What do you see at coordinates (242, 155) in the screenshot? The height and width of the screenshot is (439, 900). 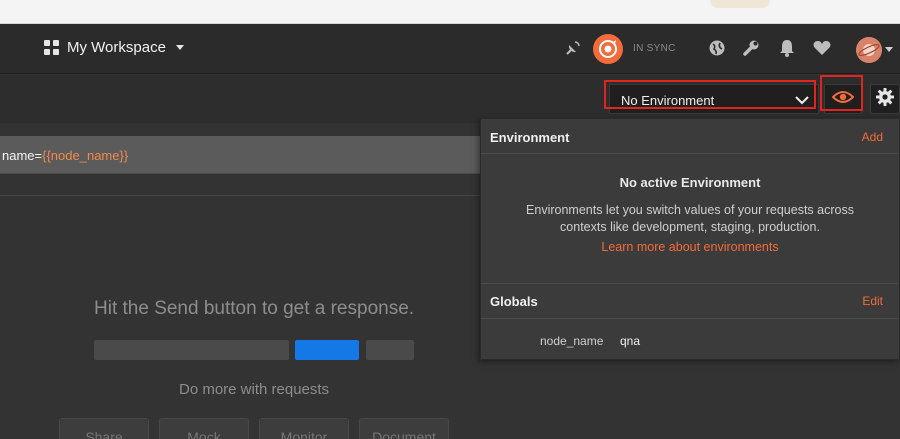 I see `request-url-input: name={{node_name}}` at bounding box center [242, 155].